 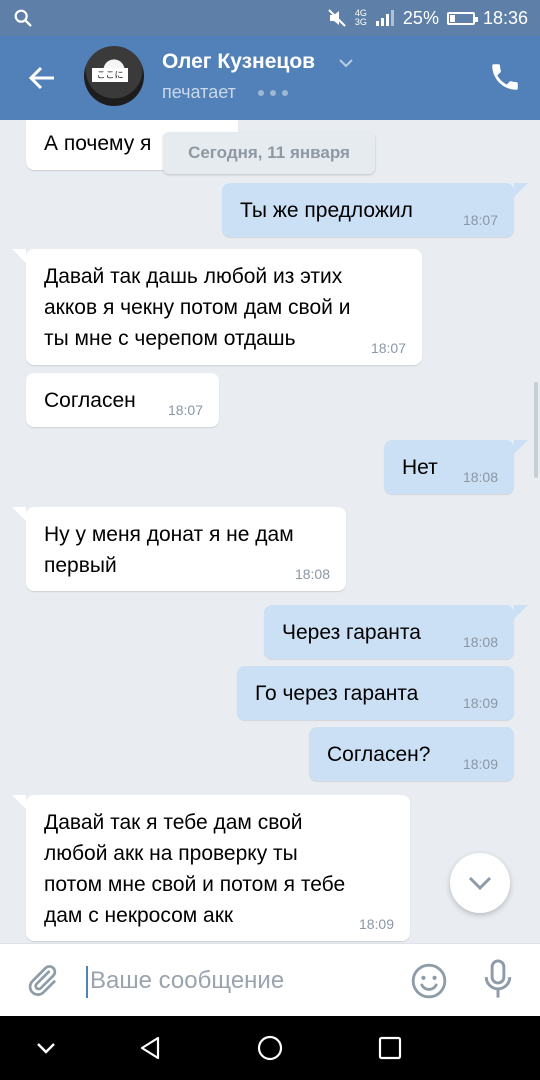 What do you see at coordinates (346, 63) in the screenshot?
I see `chevron-down-icon` at bounding box center [346, 63].